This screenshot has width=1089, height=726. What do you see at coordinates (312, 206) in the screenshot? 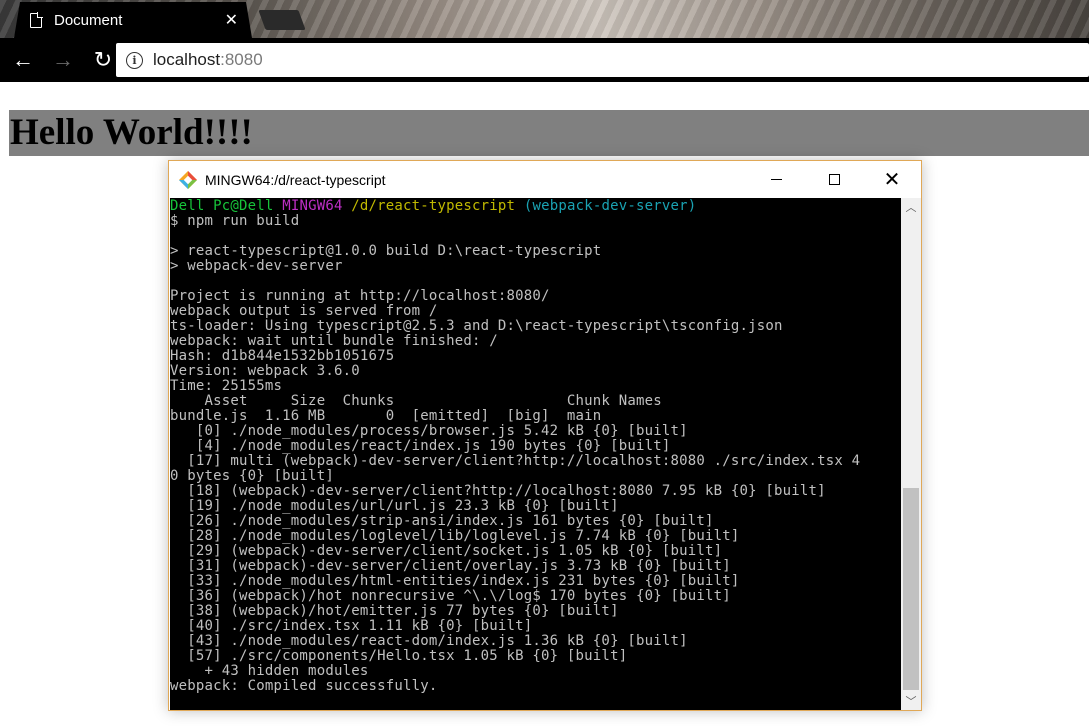
I see `prompt-shell: MINGW64` at bounding box center [312, 206].